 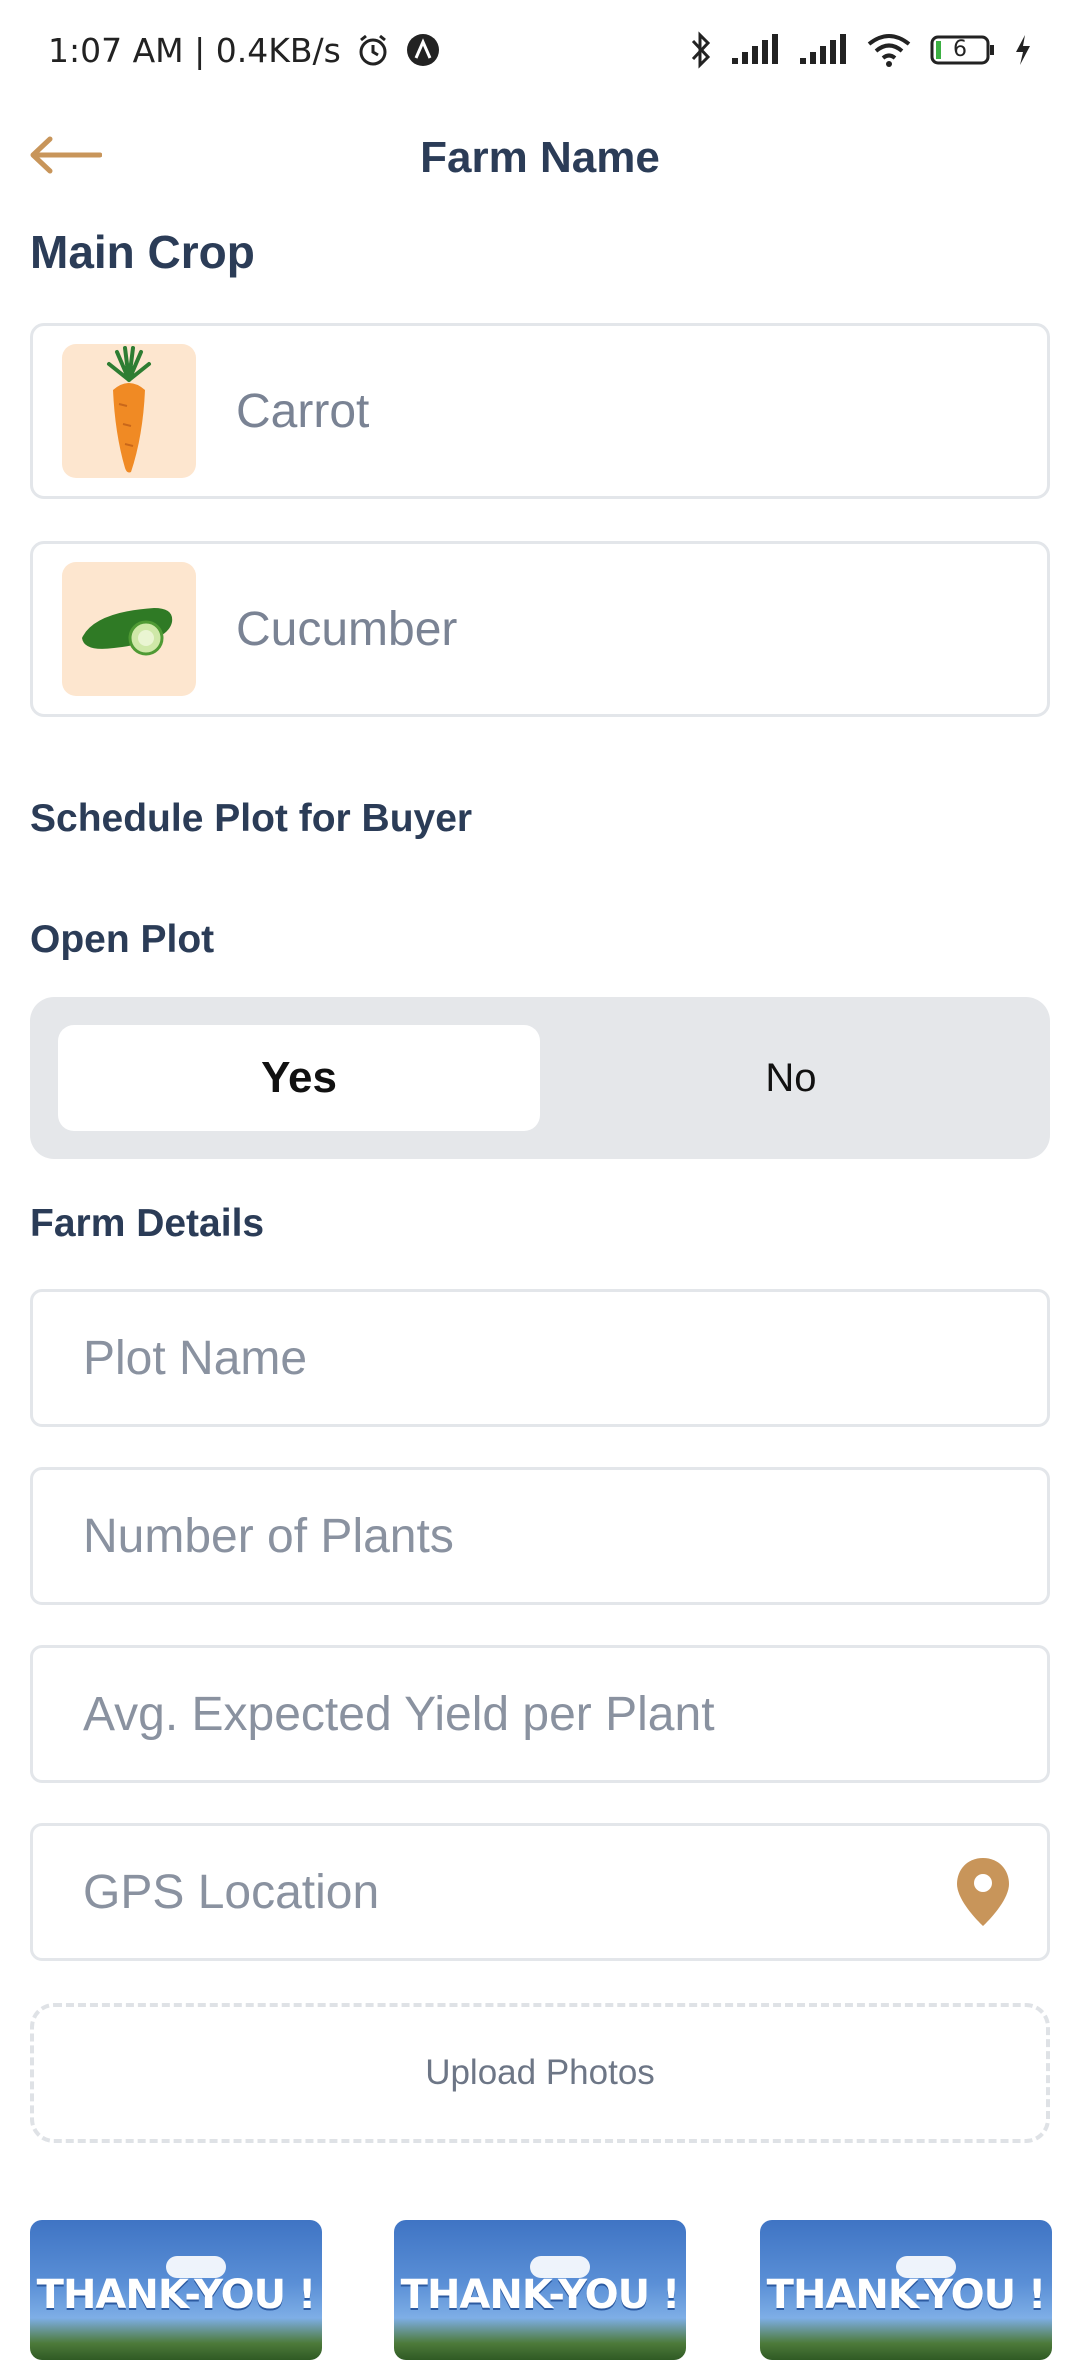 What do you see at coordinates (147, 1223) in the screenshot?
I see `farm-details-title: Farm Details` at bounding box center [147, 1223].